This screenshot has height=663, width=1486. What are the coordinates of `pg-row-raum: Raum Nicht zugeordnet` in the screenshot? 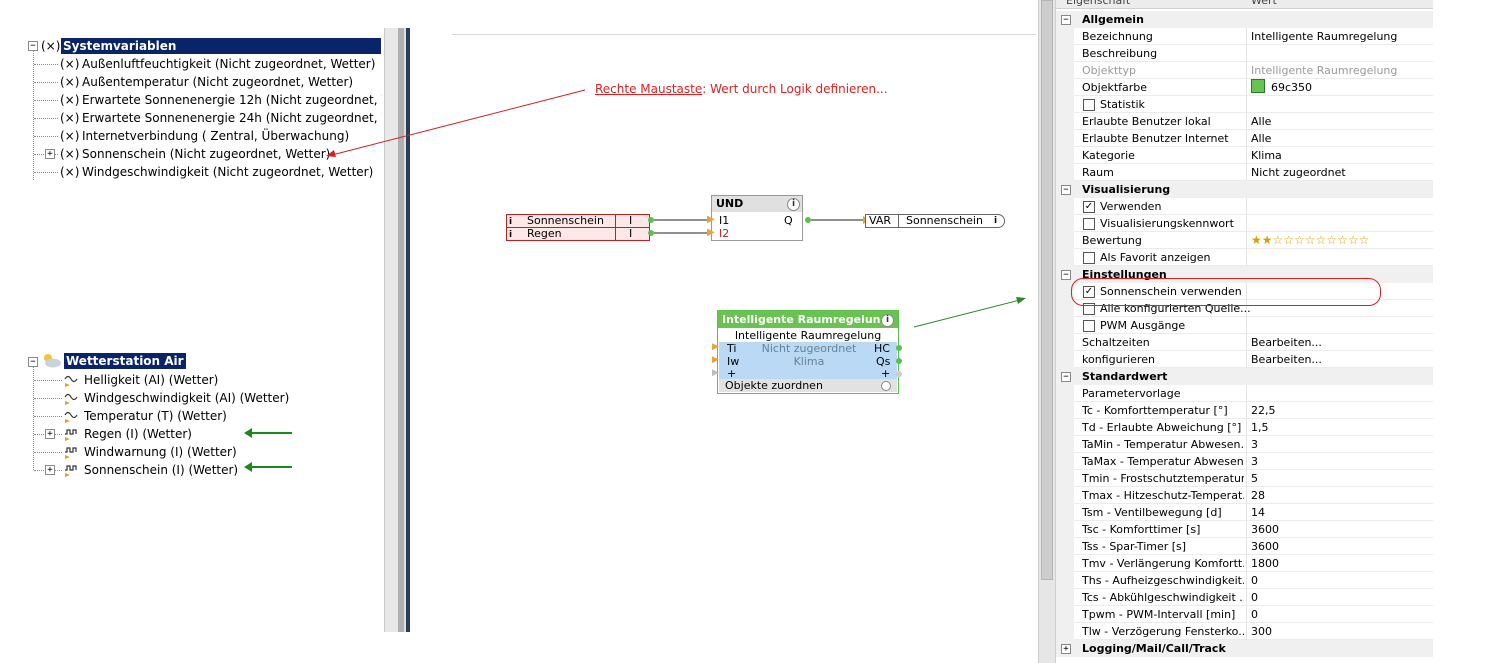 It's located at (1244, 172).